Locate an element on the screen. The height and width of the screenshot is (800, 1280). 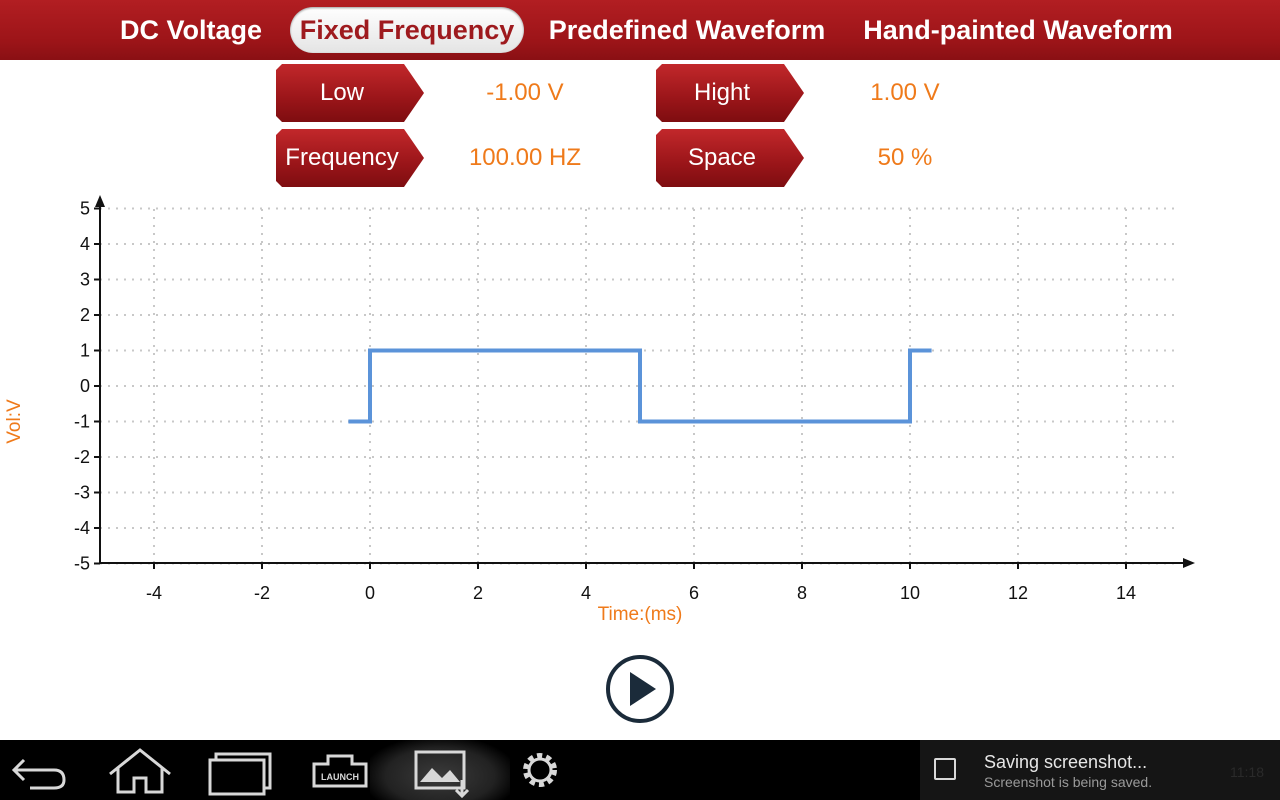
x-tick-label: 8 is located at coordinates (802, 593).